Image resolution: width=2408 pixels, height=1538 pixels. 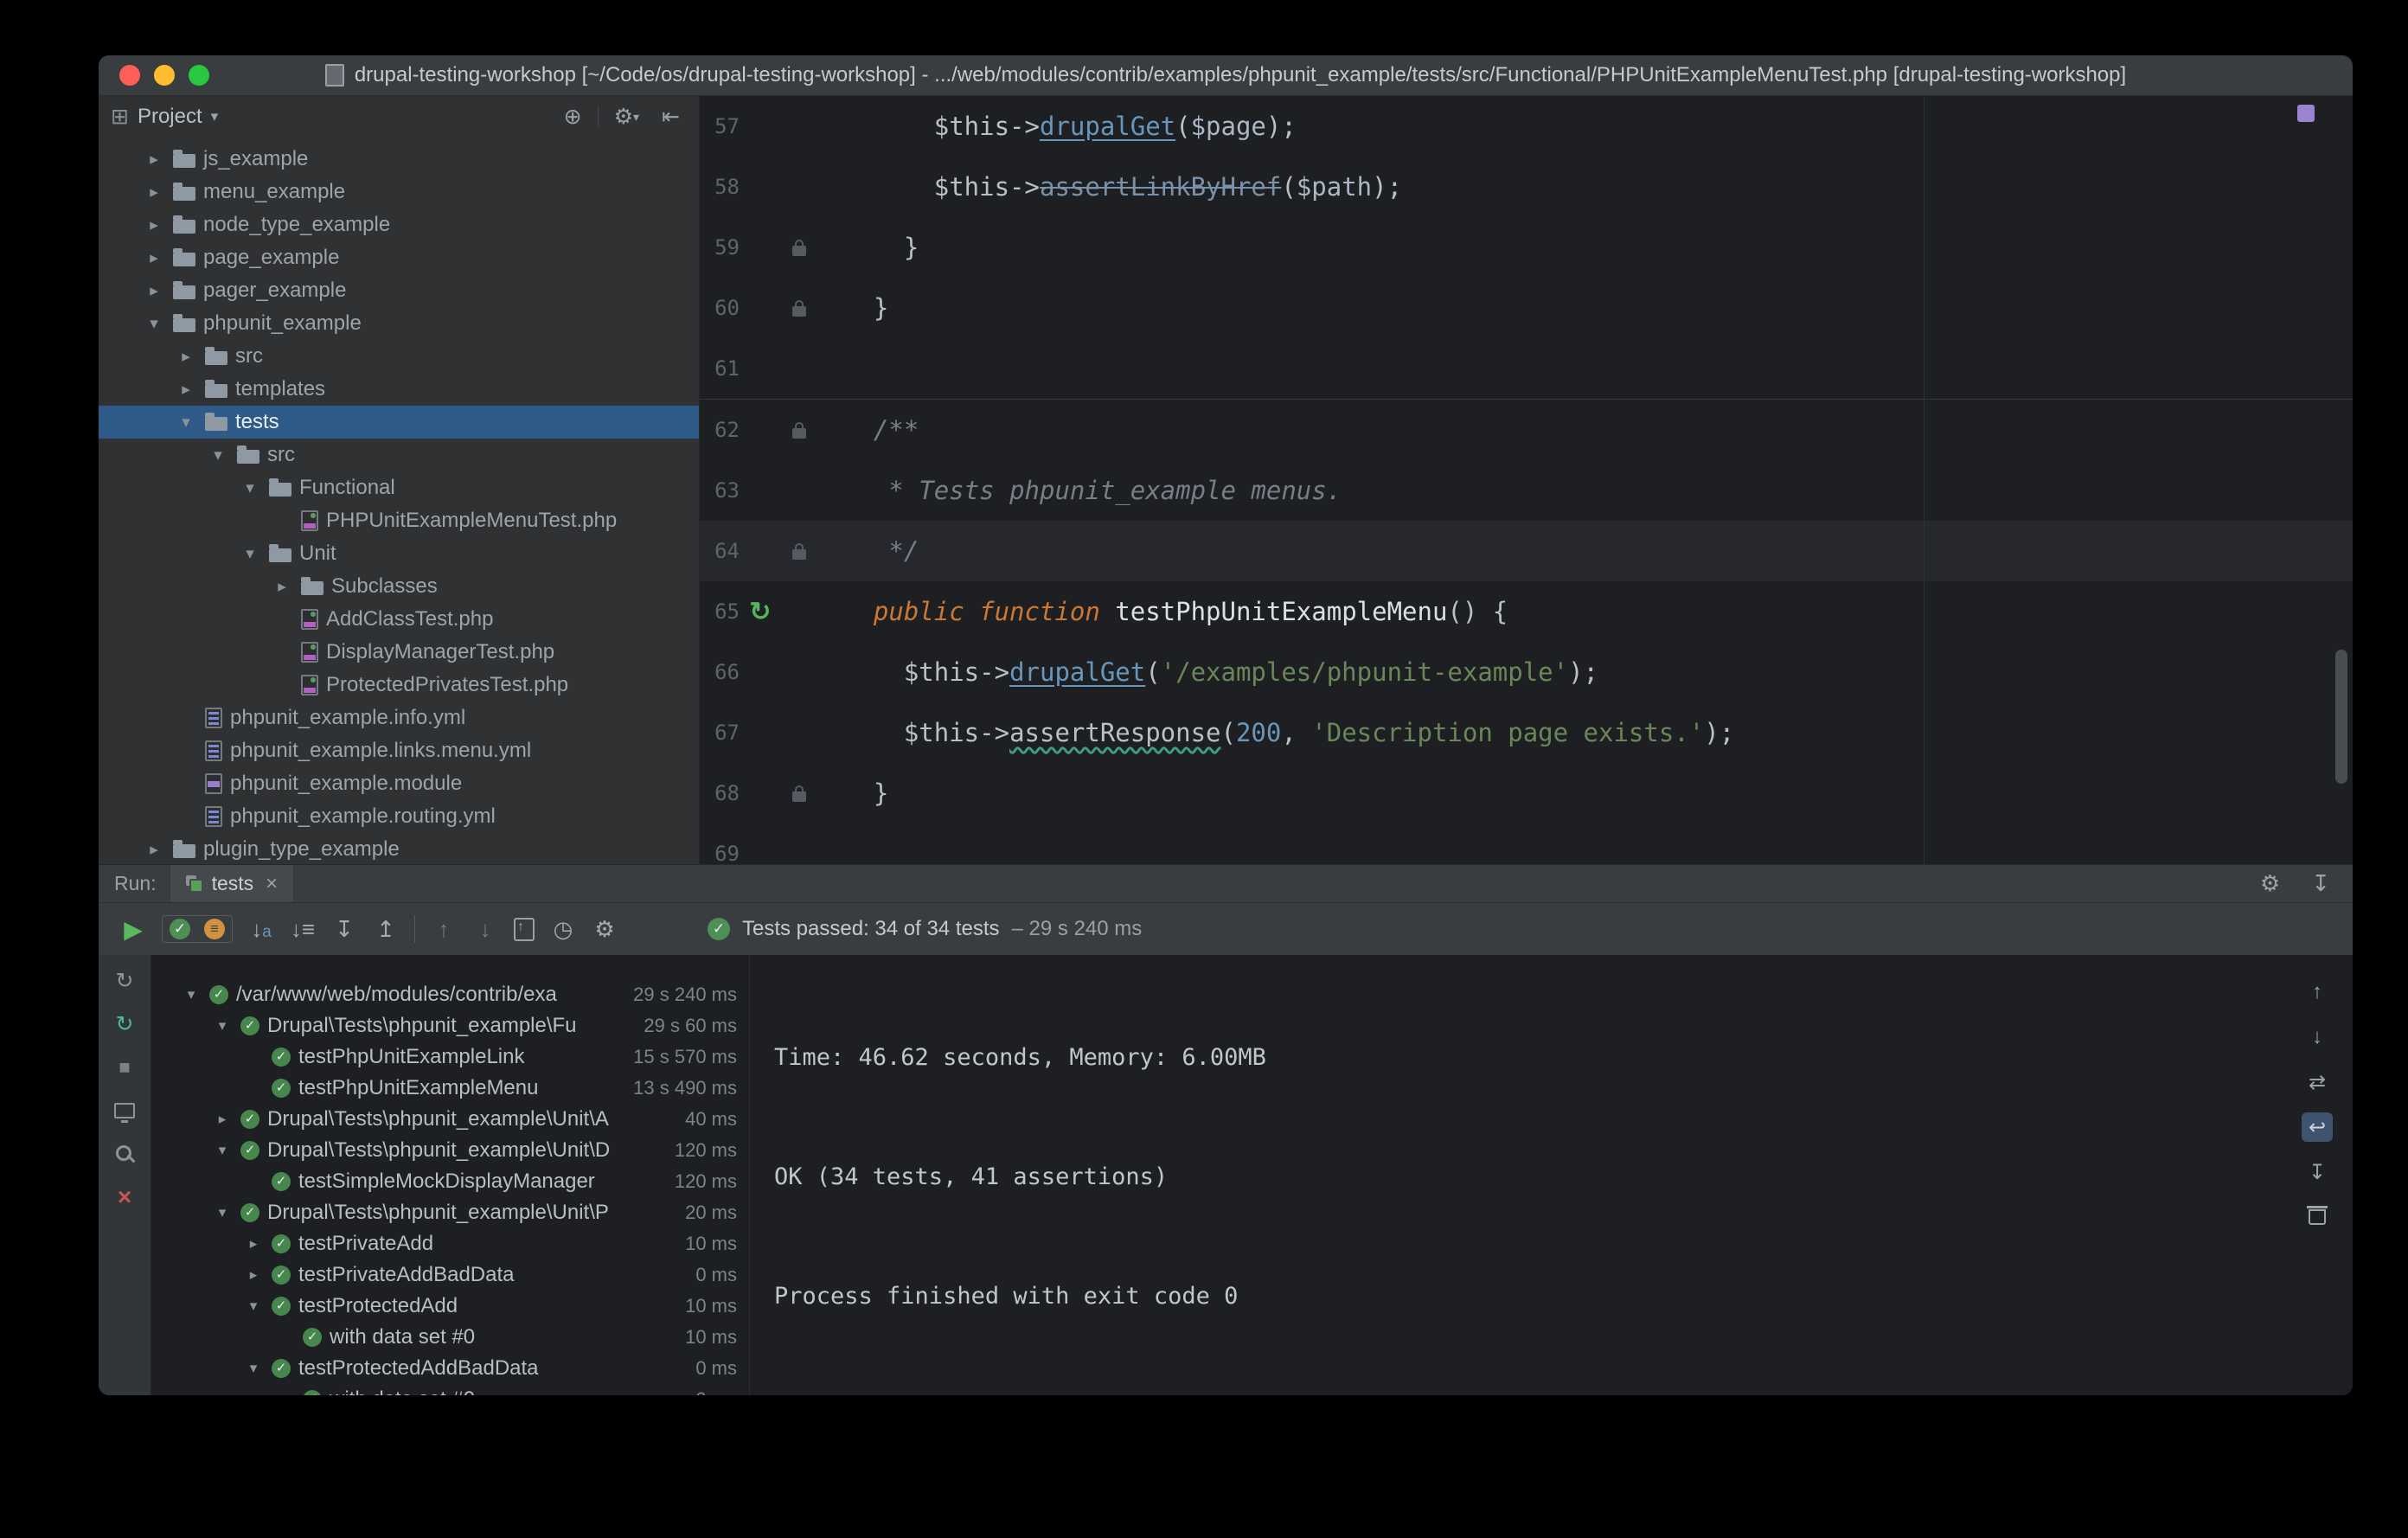 I want to click on test-tree-row: ▸ ✓ testPrivateAddBadData 0 ms, so click(x=450, y=1275).